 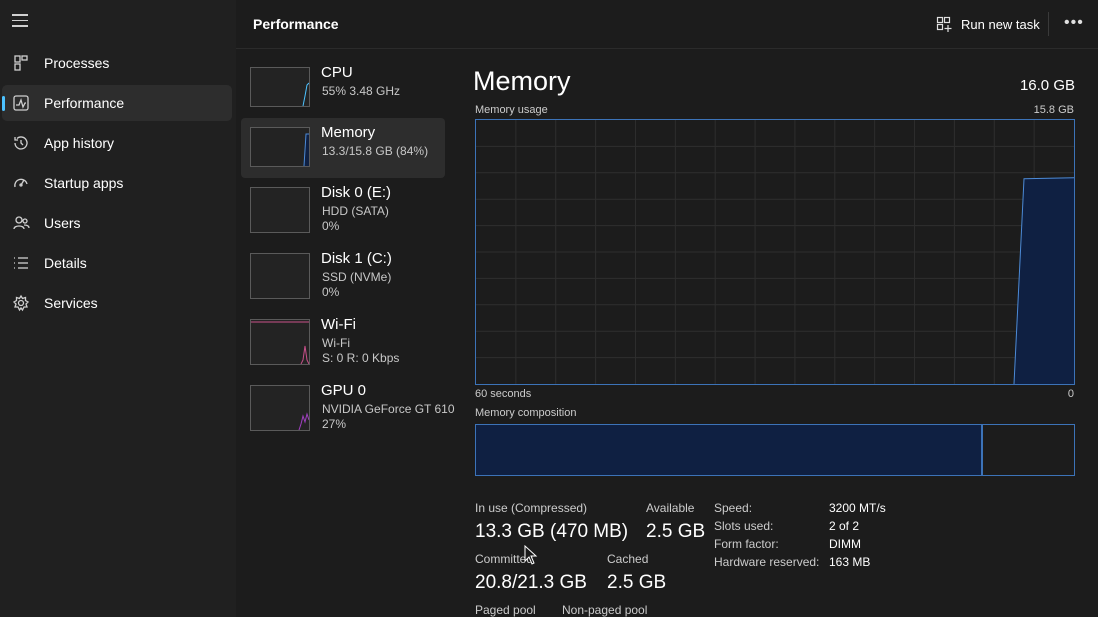 I want to click on tile-memory: Memory 13.3/15.8 GB (84%), so click(x=343, y=148).